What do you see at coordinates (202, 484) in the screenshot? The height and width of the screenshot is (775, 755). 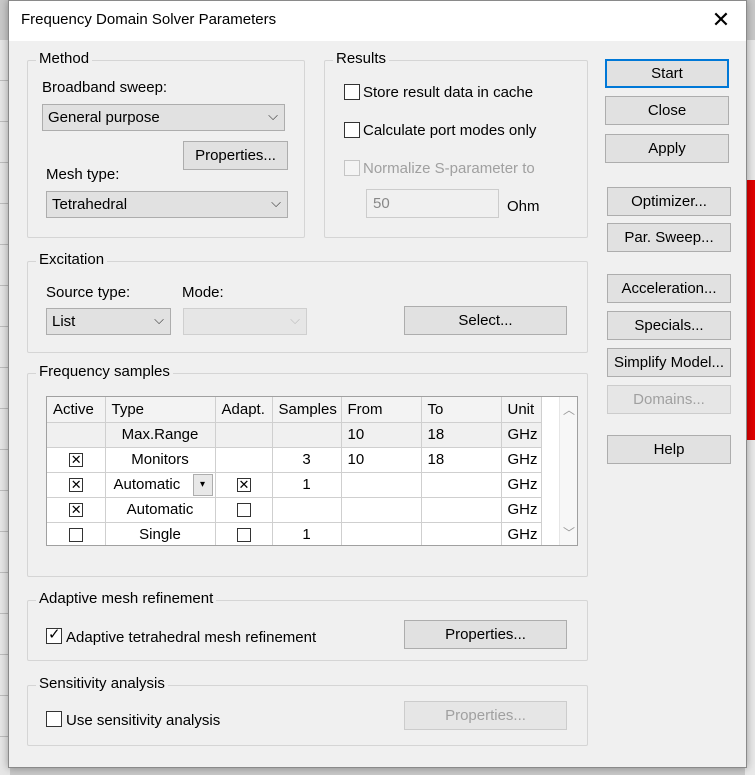 I see `type-dropdown-button: ▾` at bounding box center [202, 484].